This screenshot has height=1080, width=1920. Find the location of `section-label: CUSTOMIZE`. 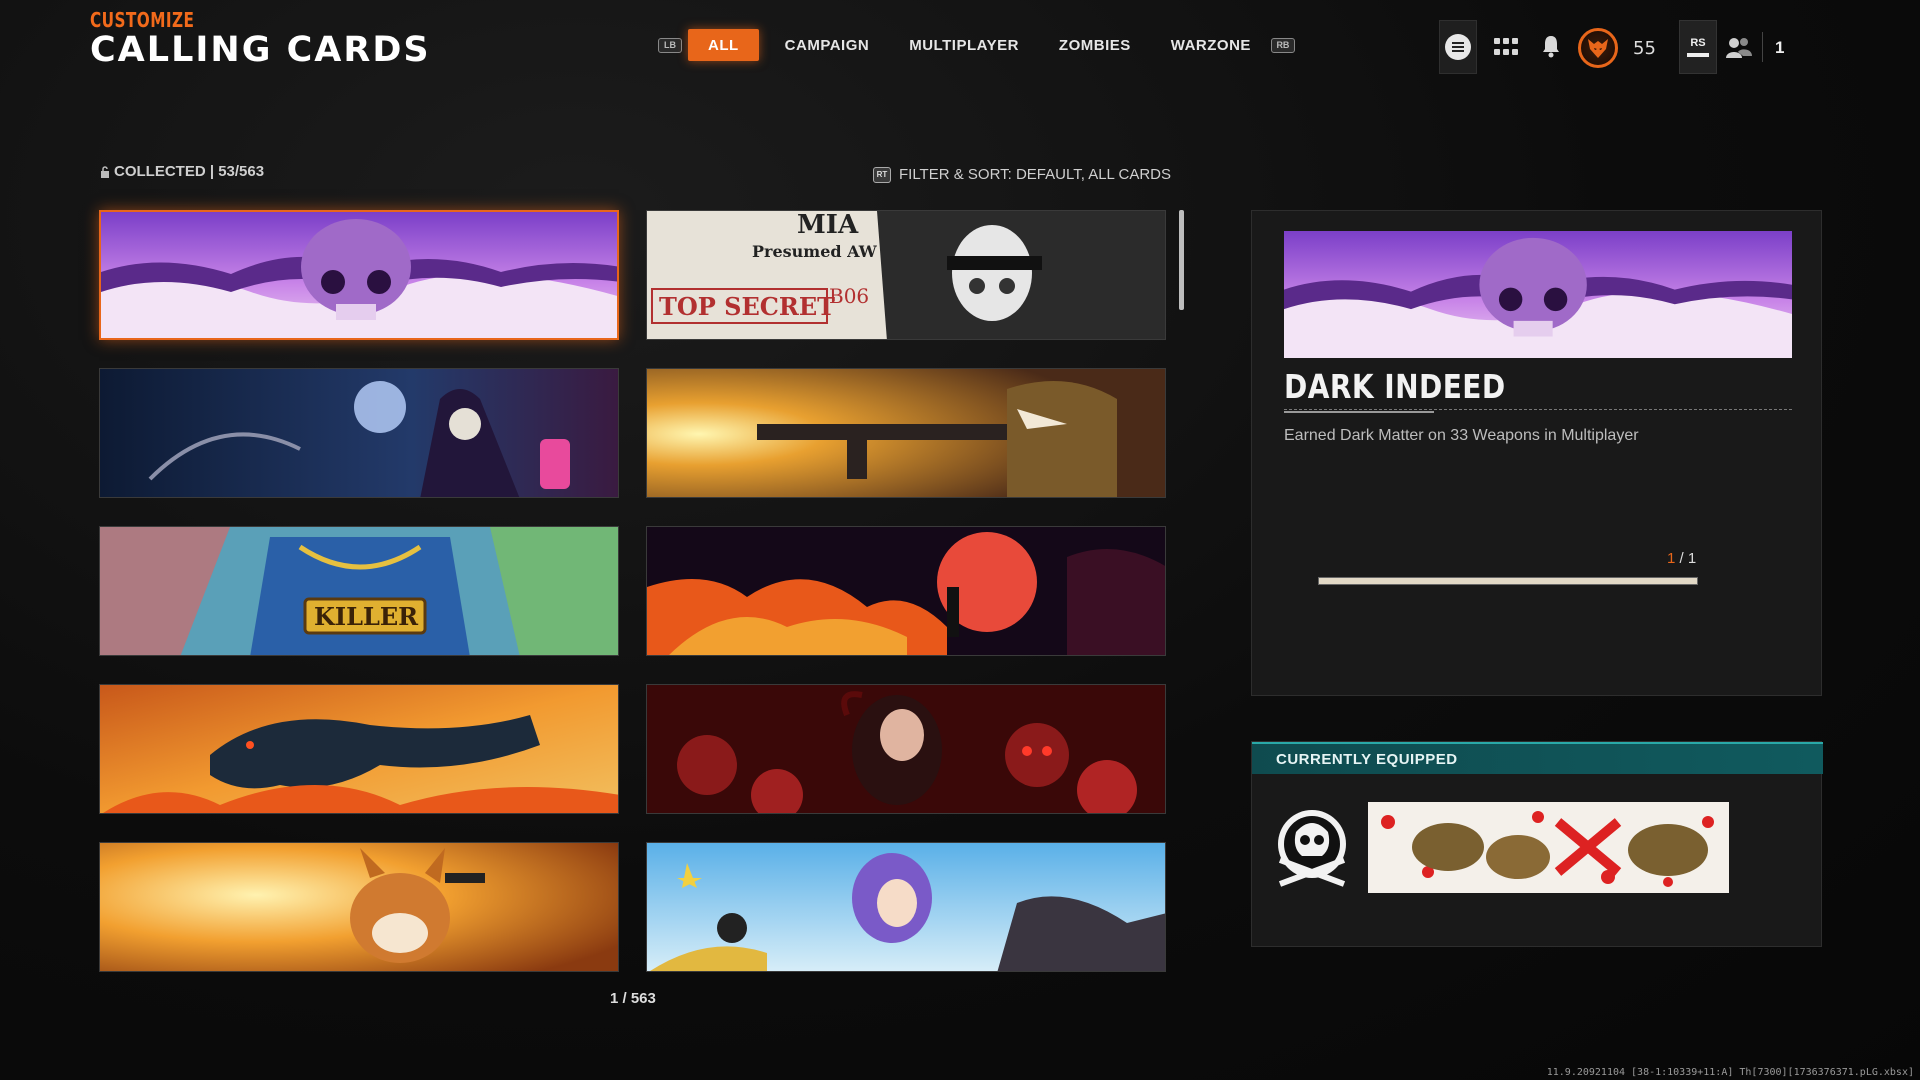

section-label: CUSTOMIZE is located at coordinates (142, 20).